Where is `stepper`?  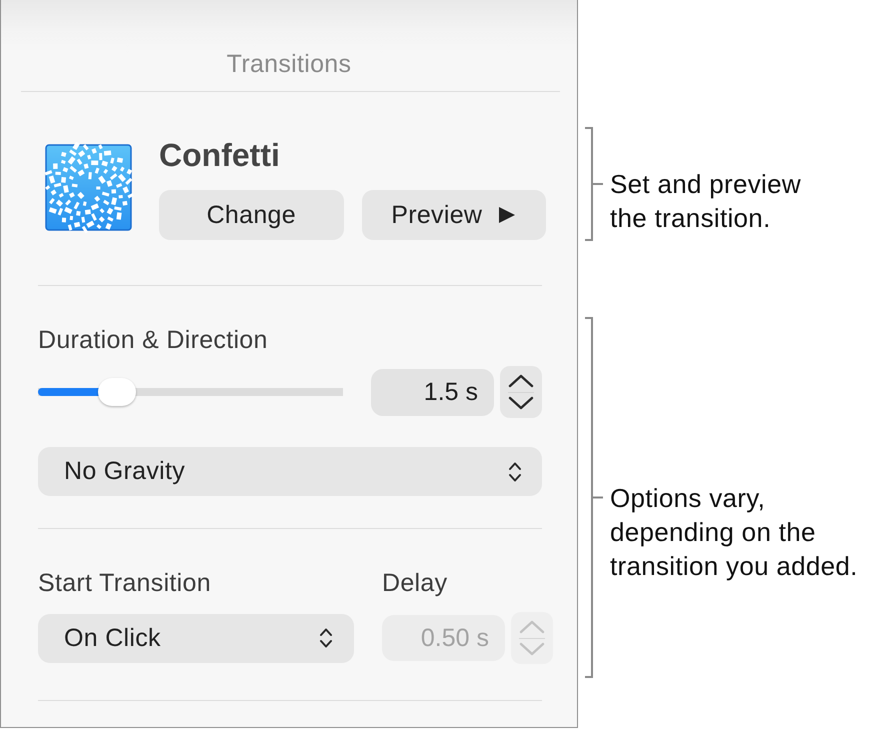 stepper is located at coordinates (521, 392).